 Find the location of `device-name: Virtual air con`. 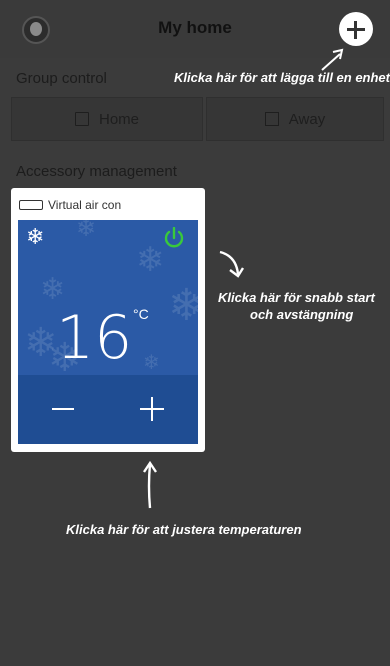

device-name: Virtual air con is located at coordinates (85, 205).